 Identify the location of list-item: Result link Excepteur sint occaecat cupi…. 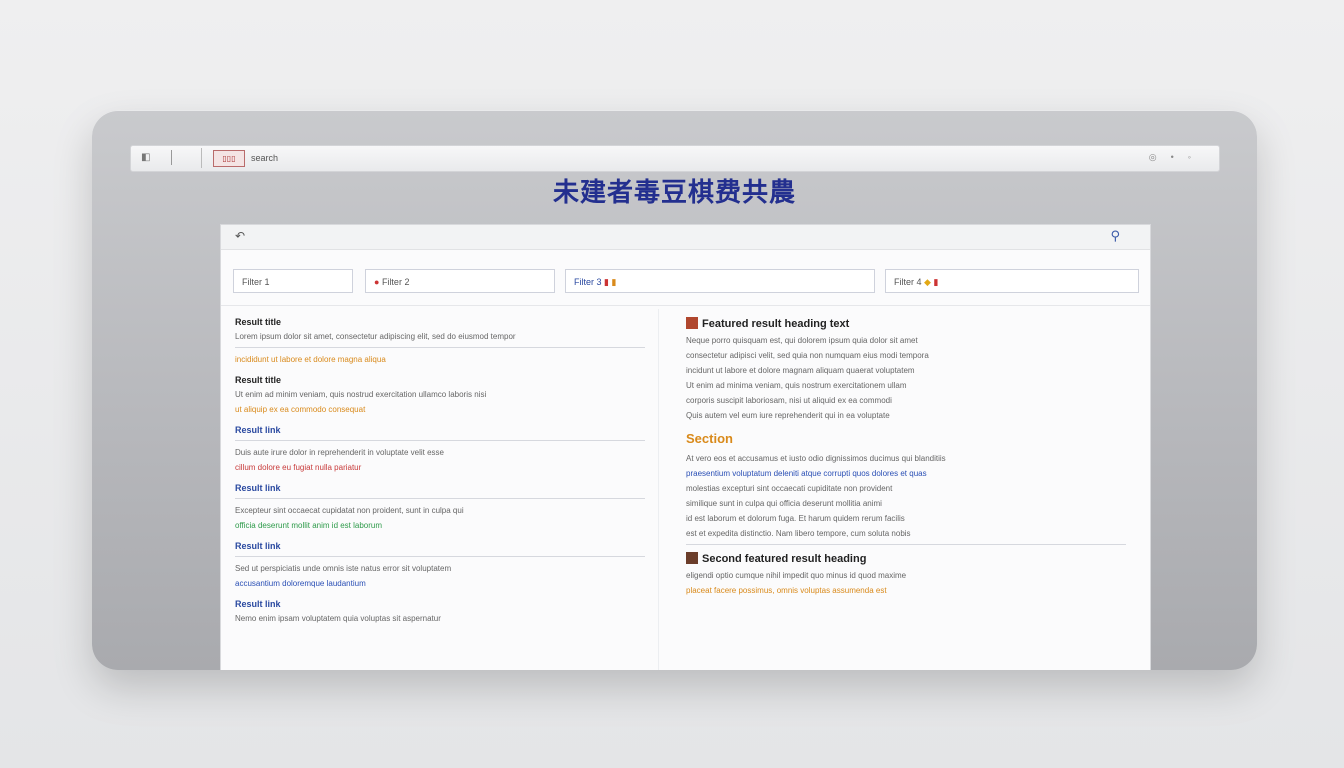
(440, 507).